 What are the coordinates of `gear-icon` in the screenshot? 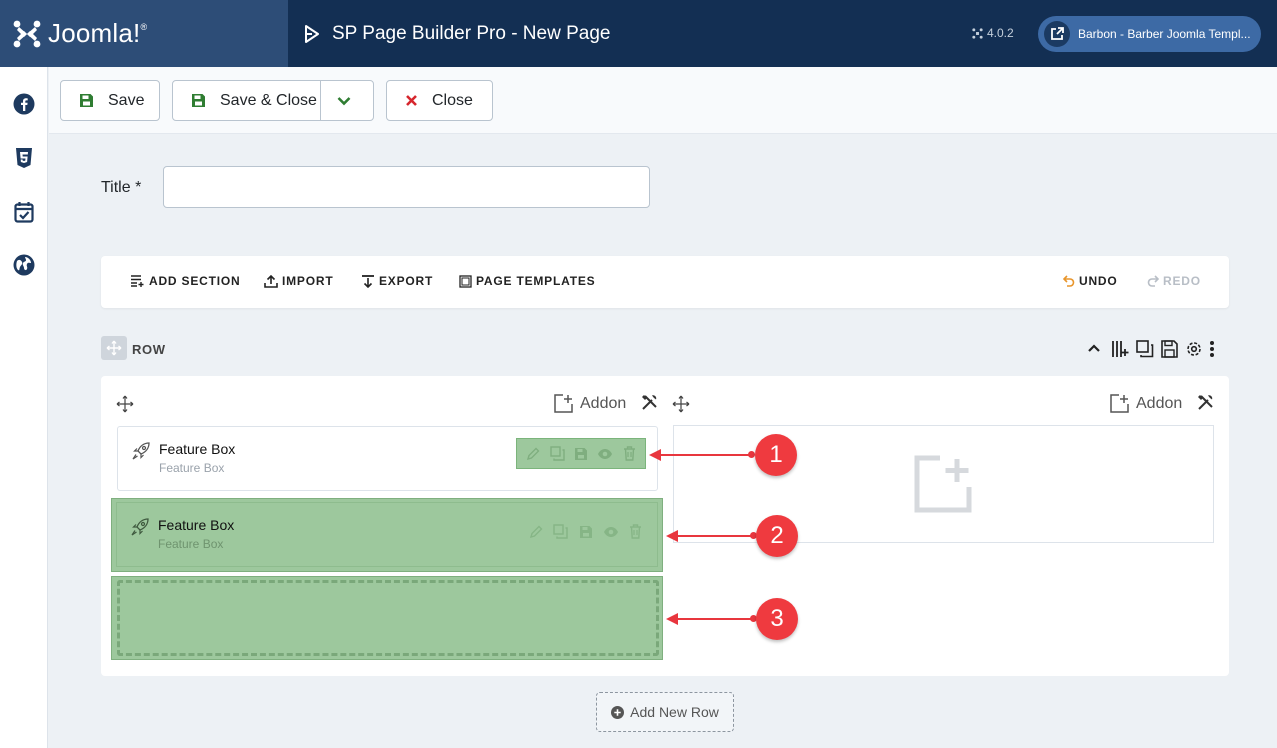 It's located at (1194, 349).